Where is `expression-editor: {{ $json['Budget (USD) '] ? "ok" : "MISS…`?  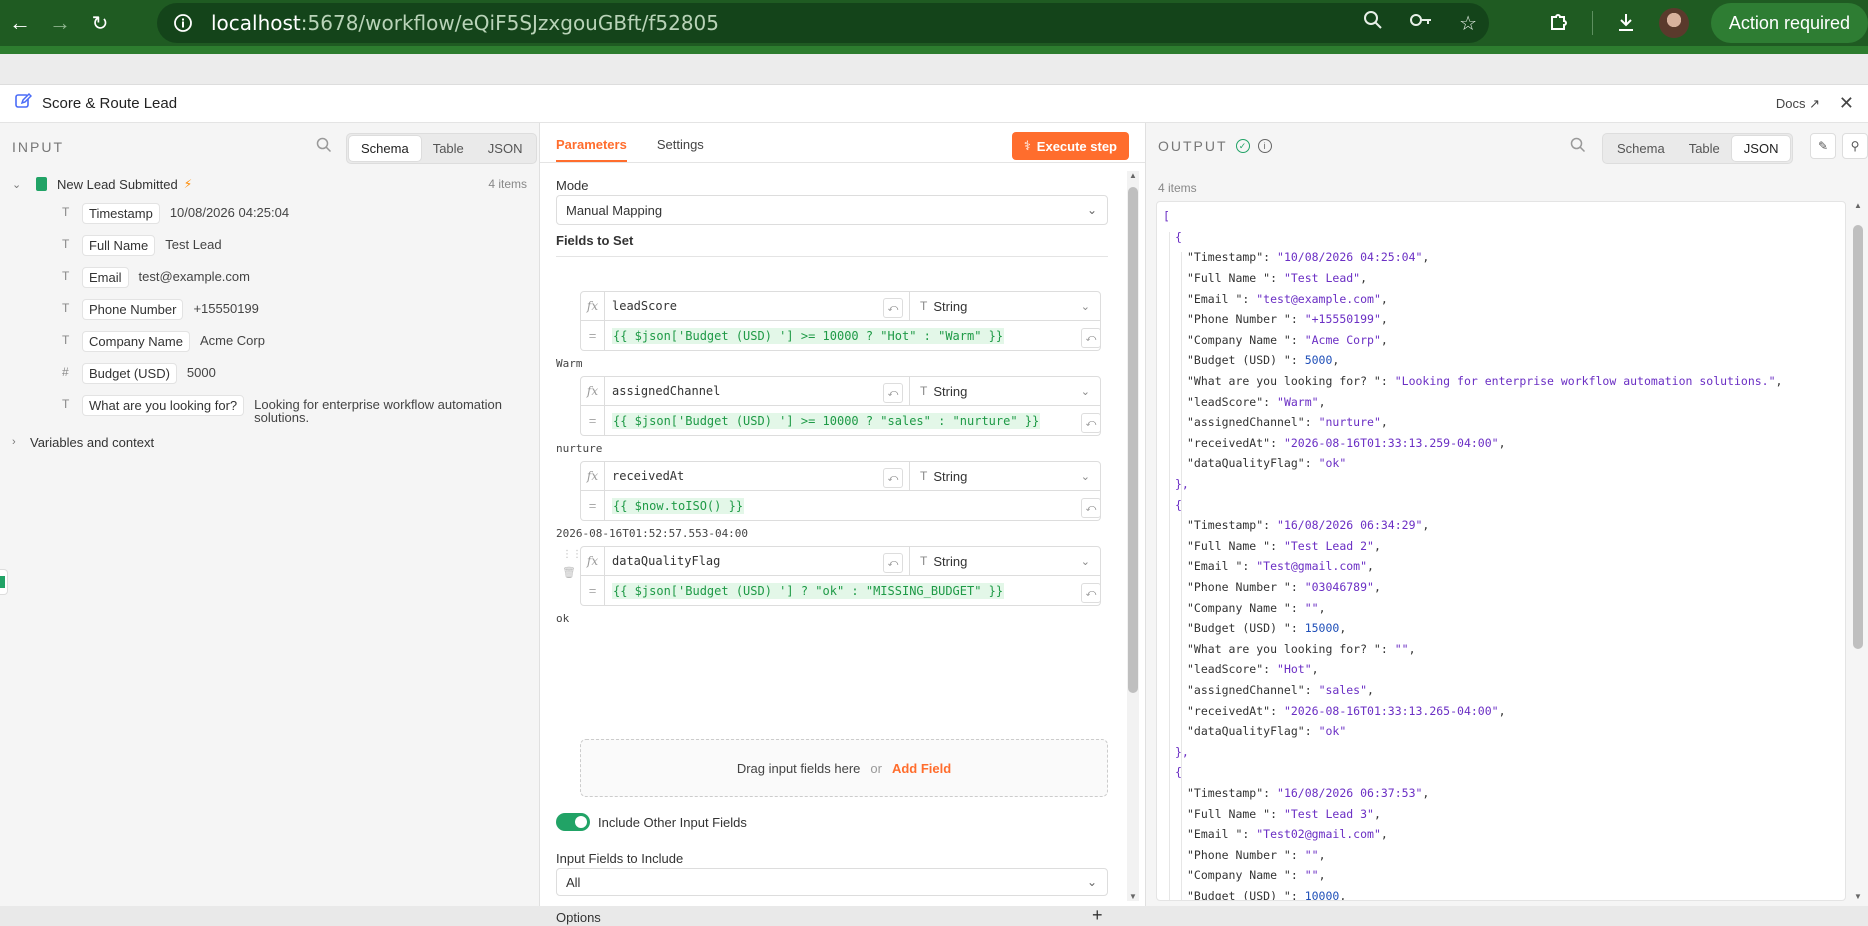
expression-editor: {{ $json['Budget (USD) '] ? "ok" : "MISS… is located at coordinates (805, 590).